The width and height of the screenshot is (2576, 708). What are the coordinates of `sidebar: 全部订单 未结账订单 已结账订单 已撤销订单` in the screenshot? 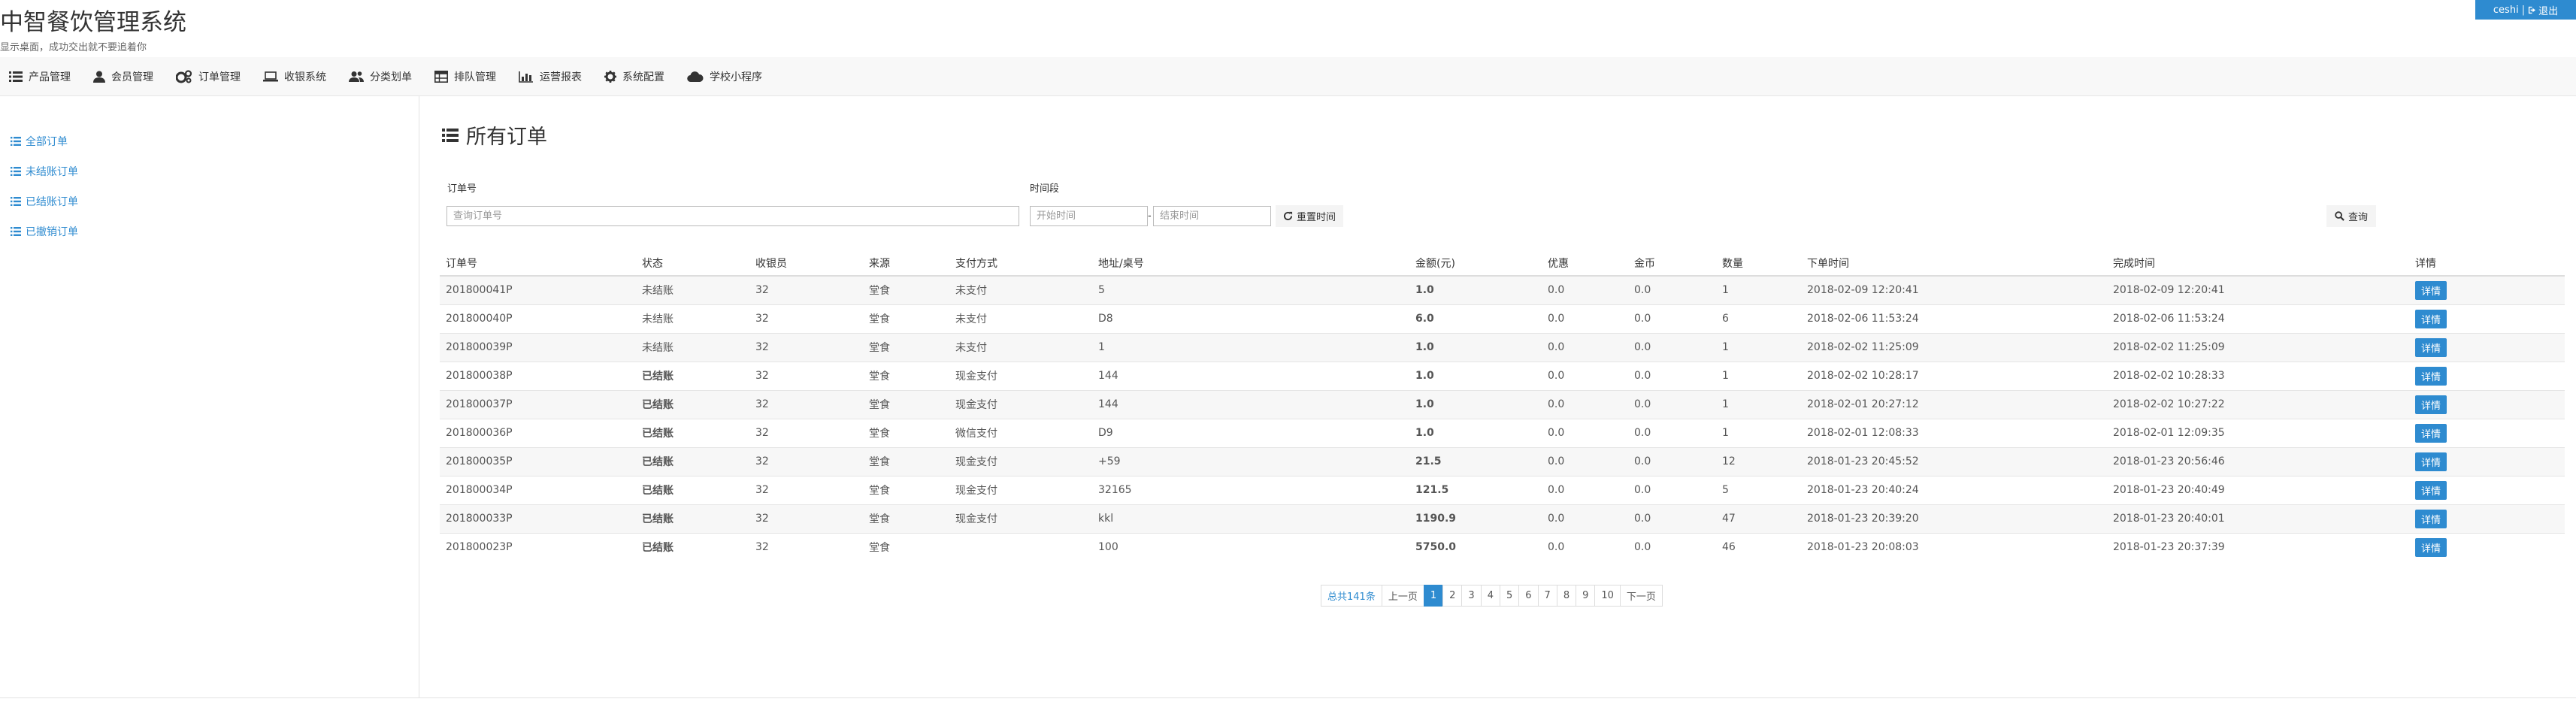 It's located at (209, 396).